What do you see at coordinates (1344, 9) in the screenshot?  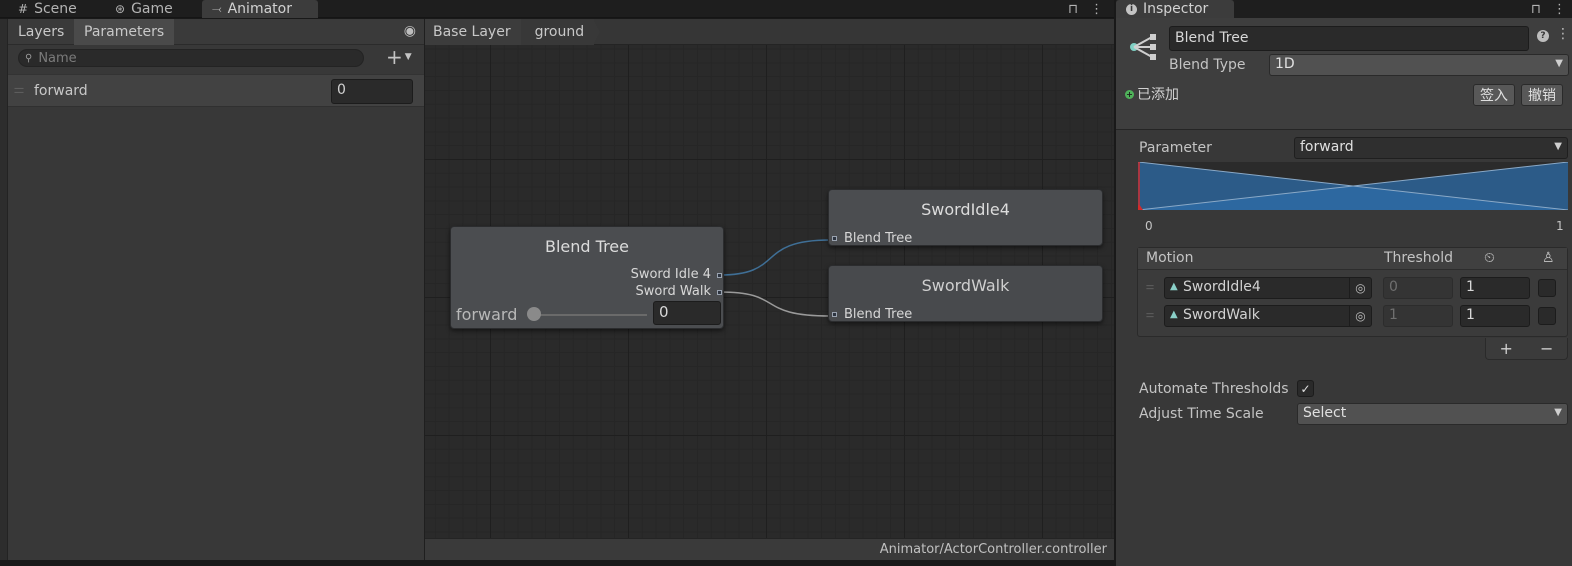 I see `inspector-tab-strip: i Inspector ⊓ ⋮` at bounding box center [1344, 9].